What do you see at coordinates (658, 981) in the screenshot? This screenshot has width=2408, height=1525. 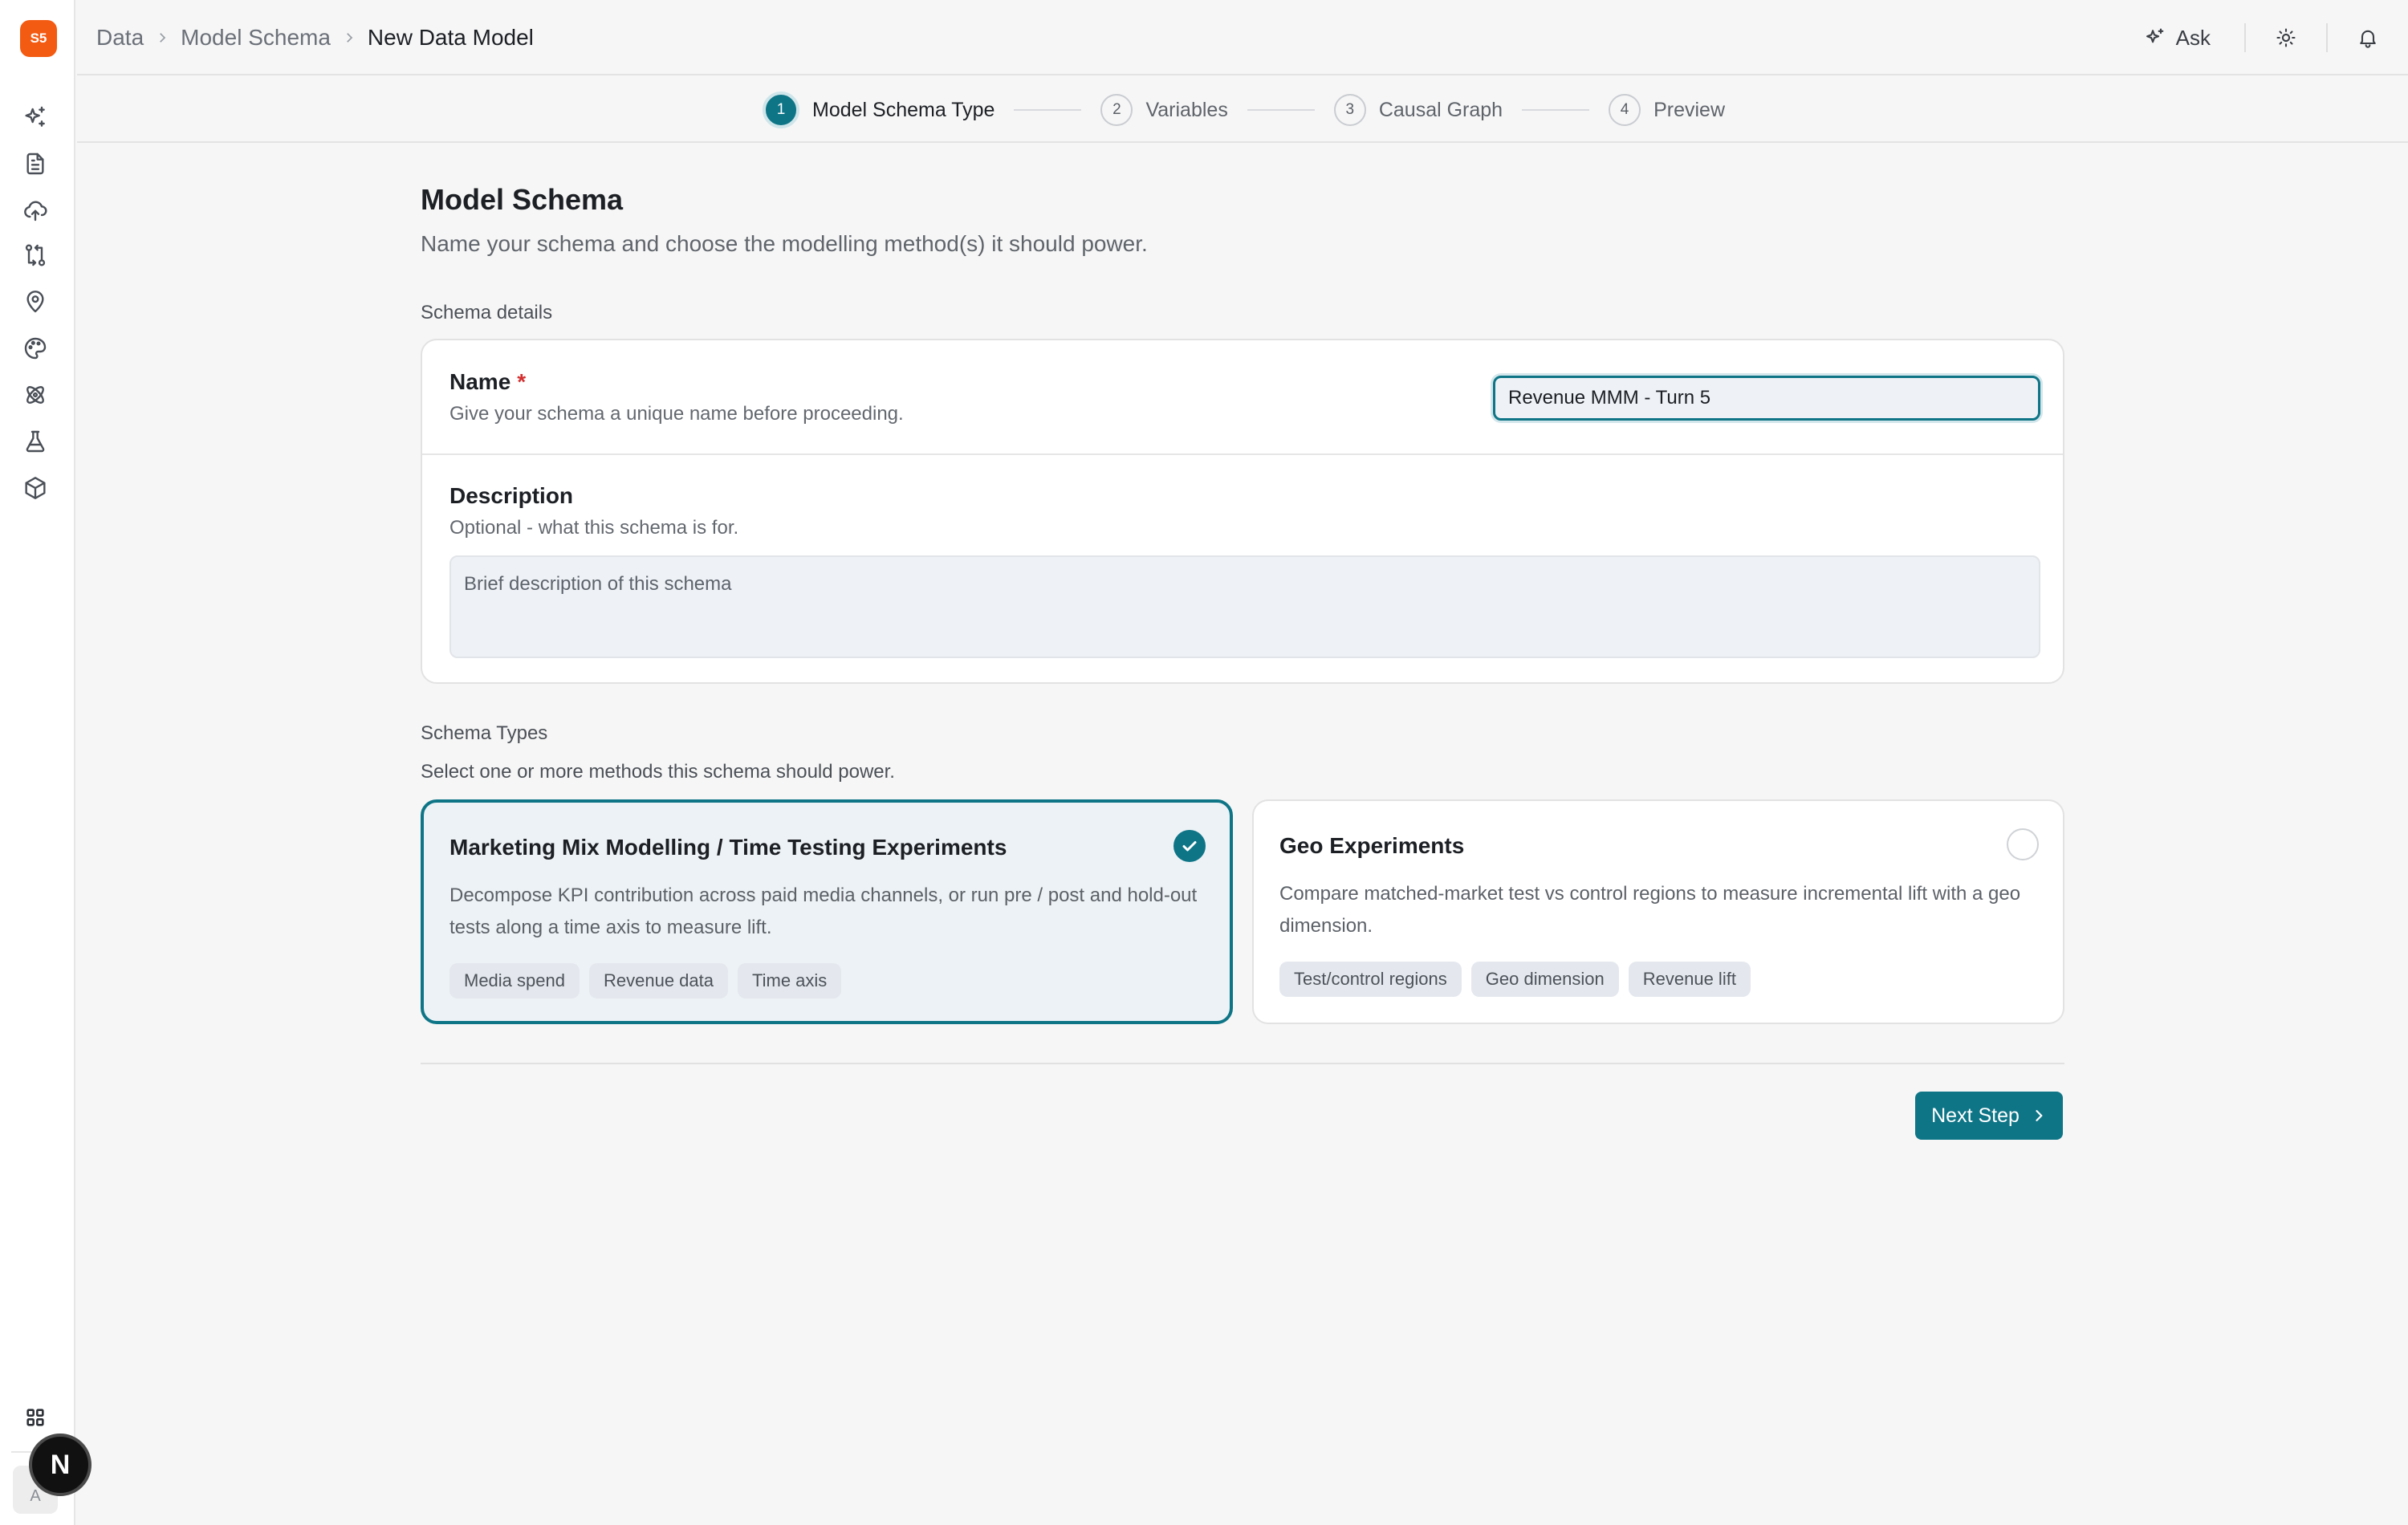 I see `chip: Revenue data` at bounding box center [658, 981].